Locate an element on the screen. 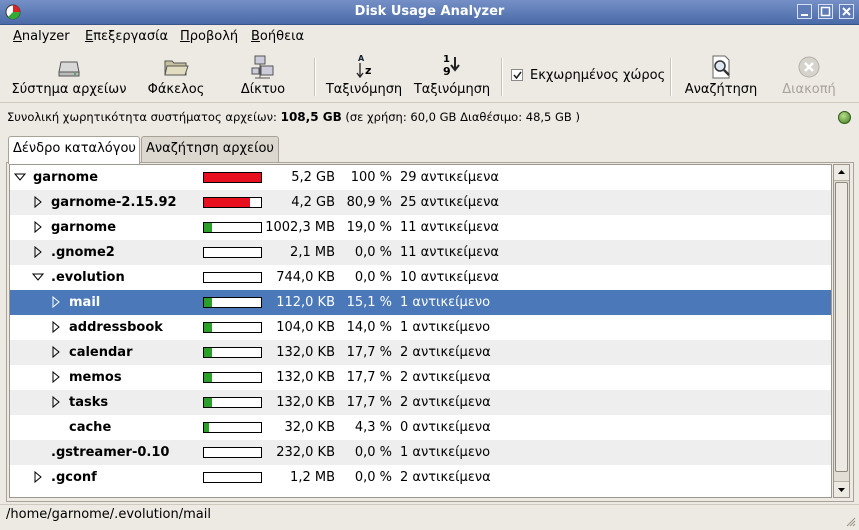 Image resolution: width=859 pixels, height=530 pixels. tree-row: .gconf 1,2 MB 0,0 % 2 αντικείμενα is located at coordinates (420, 477).